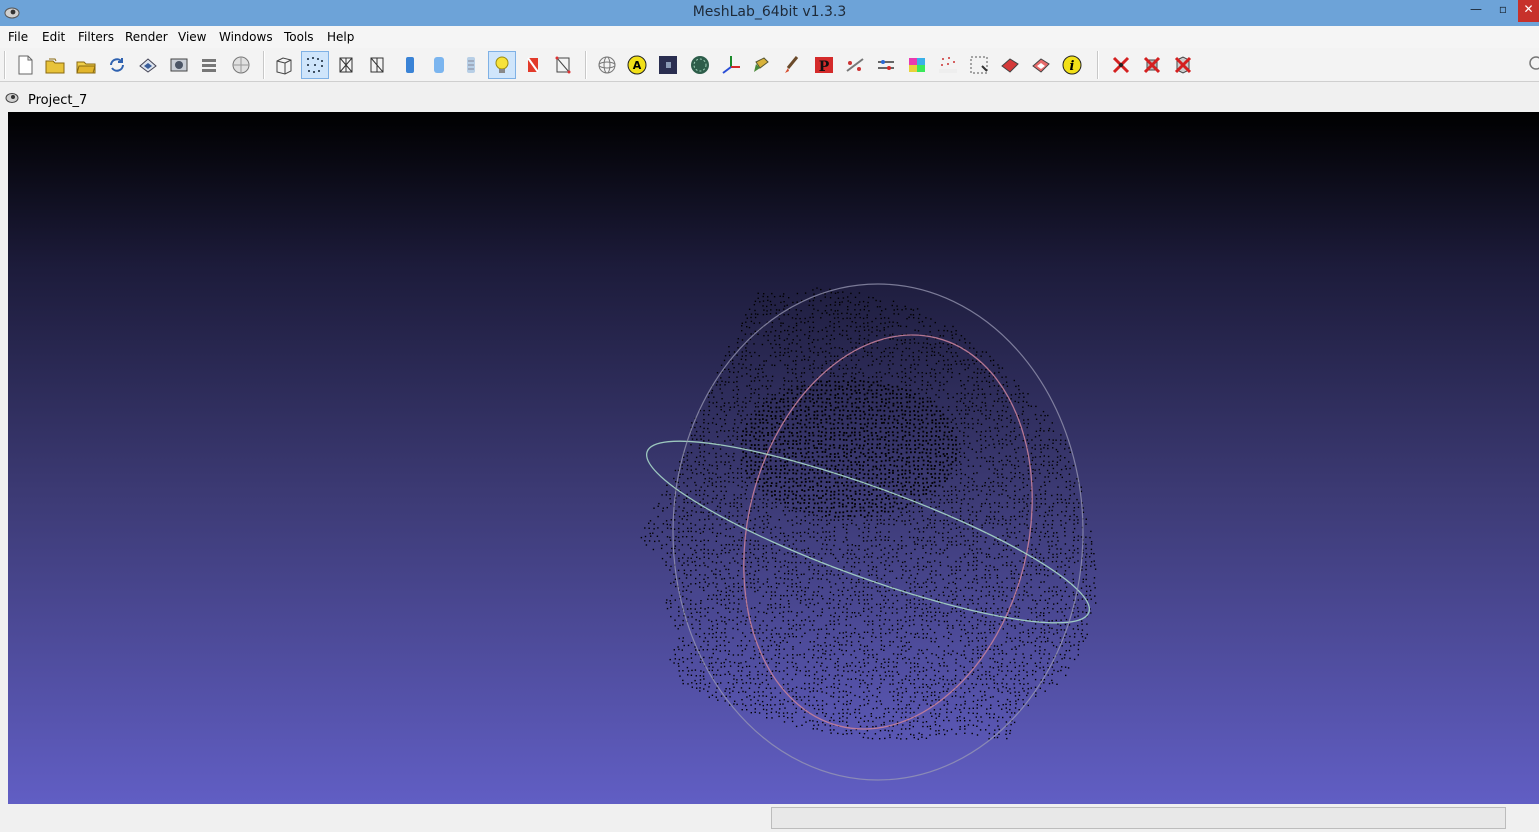  I want to click on points-render-icon, so click(315, 65).